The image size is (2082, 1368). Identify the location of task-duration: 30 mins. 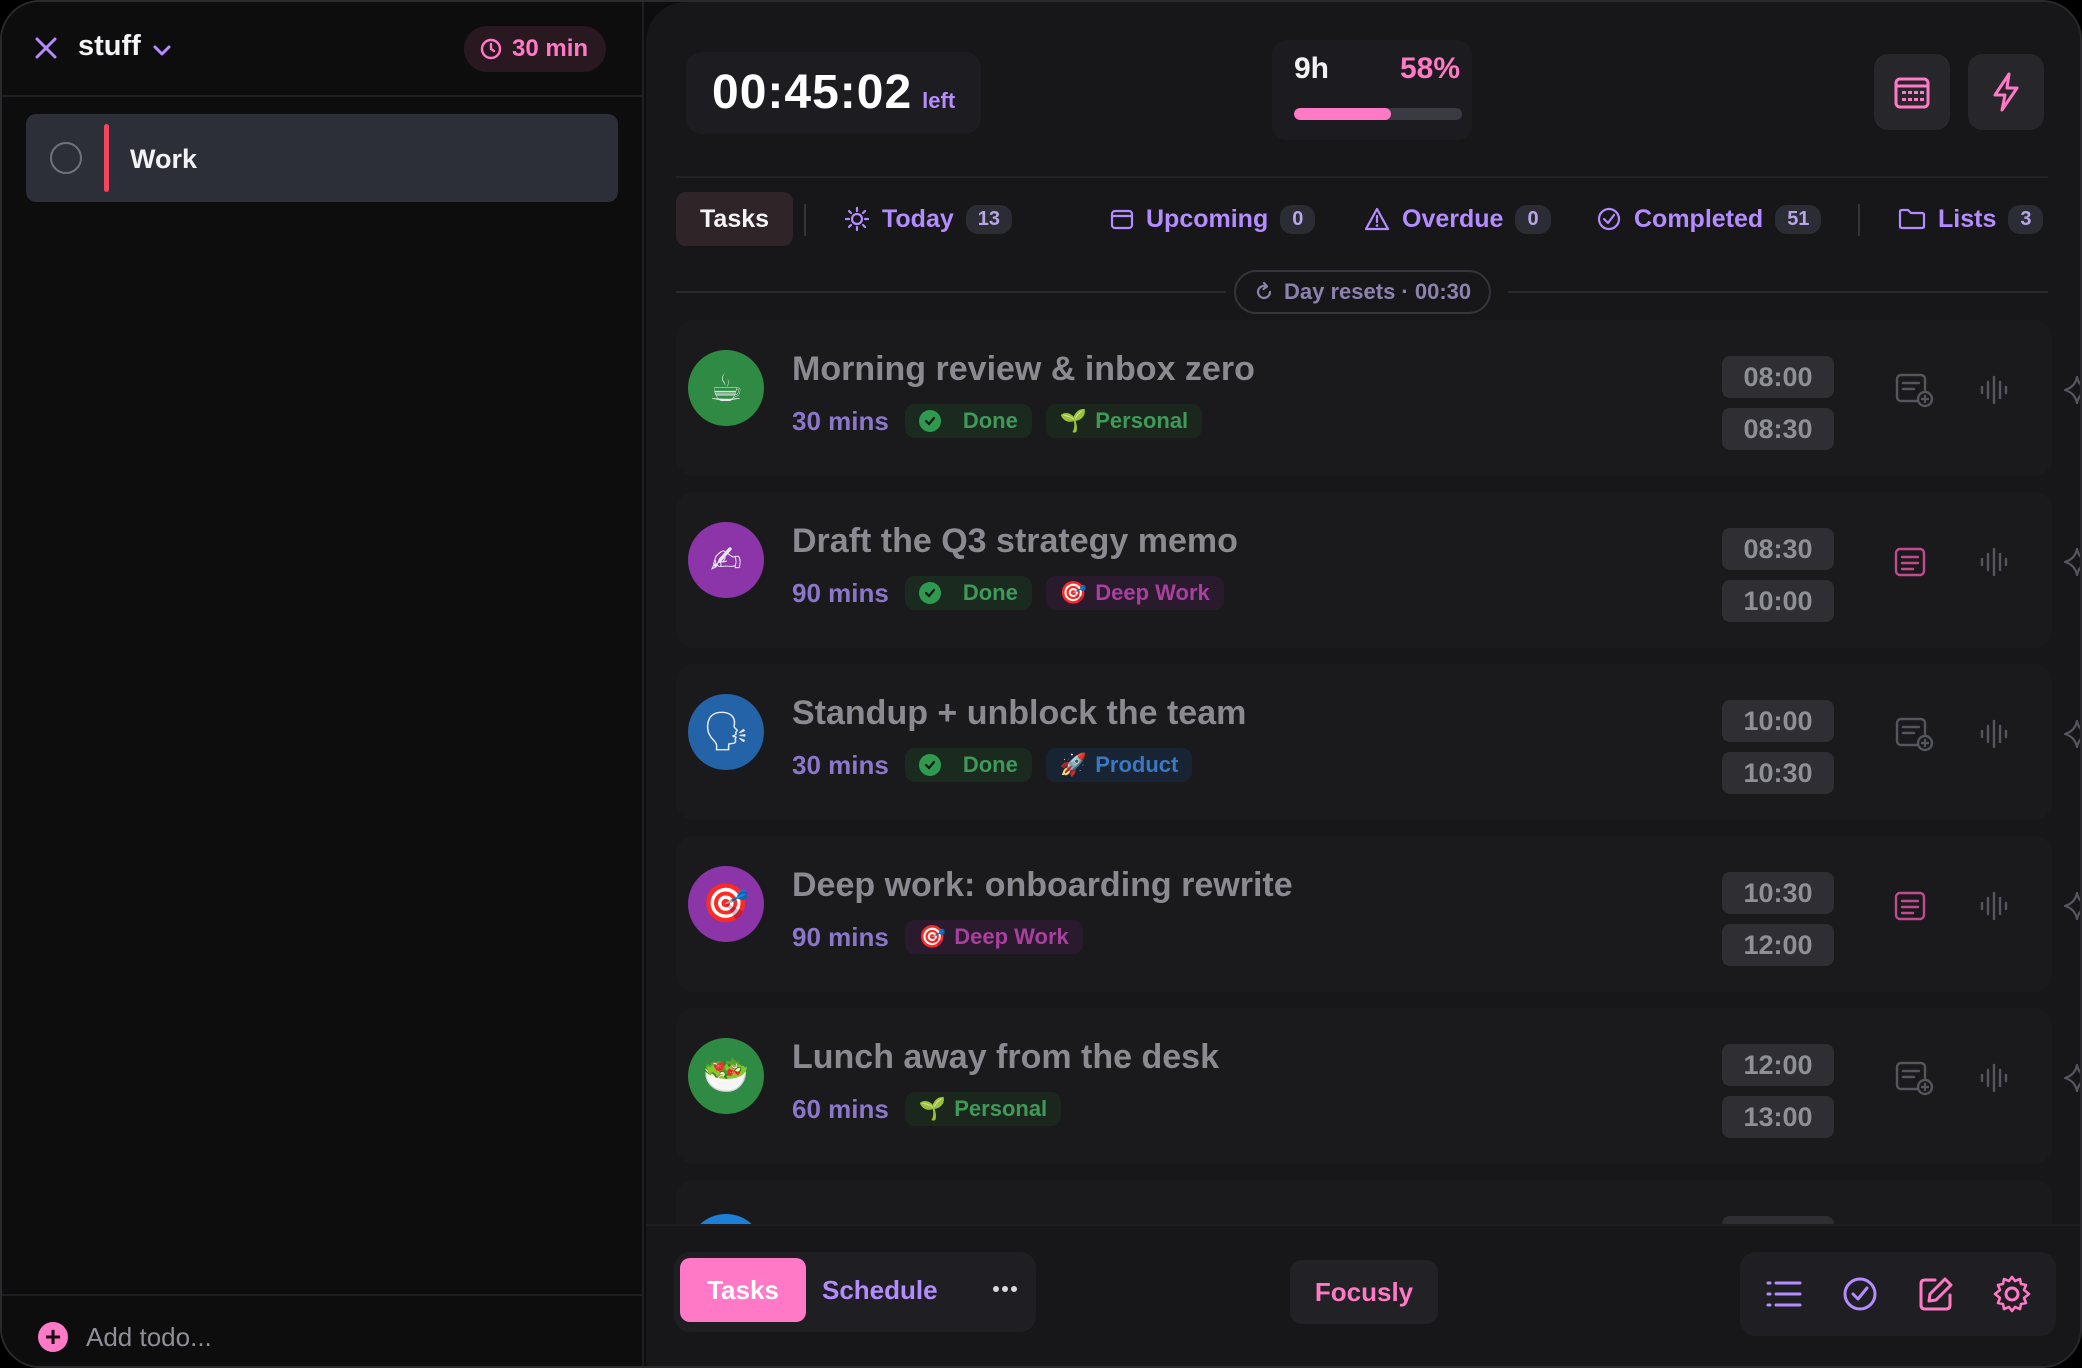
(840, 764).